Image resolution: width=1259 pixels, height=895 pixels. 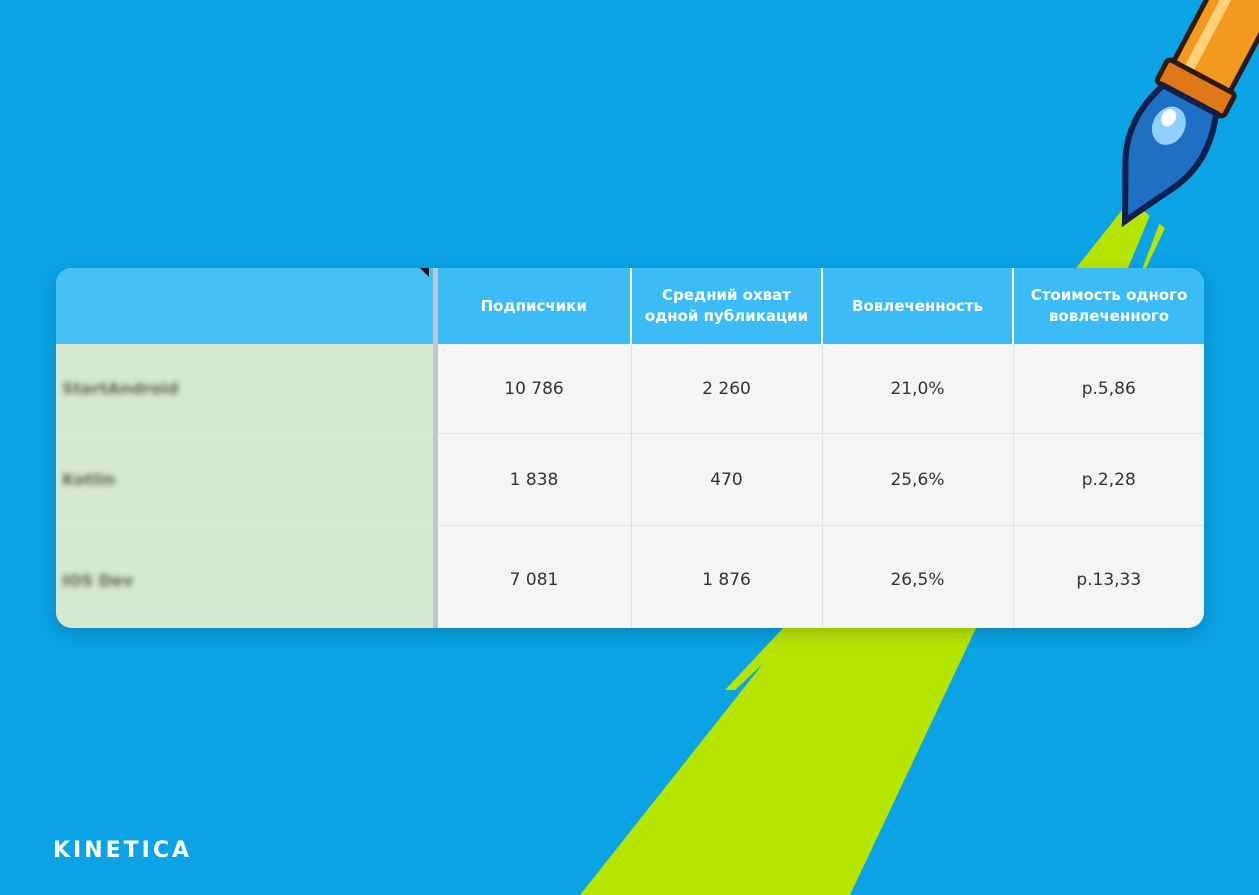 I want to click on table-row: StartAndroid 10 786 2 260 21,0% р.5,86, so click(x=630, y=389).